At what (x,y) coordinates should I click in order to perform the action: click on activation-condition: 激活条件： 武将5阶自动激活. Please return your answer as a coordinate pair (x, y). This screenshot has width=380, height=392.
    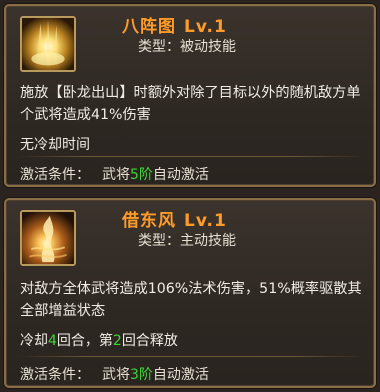
    Looking at the image, I should click on (114, 174).